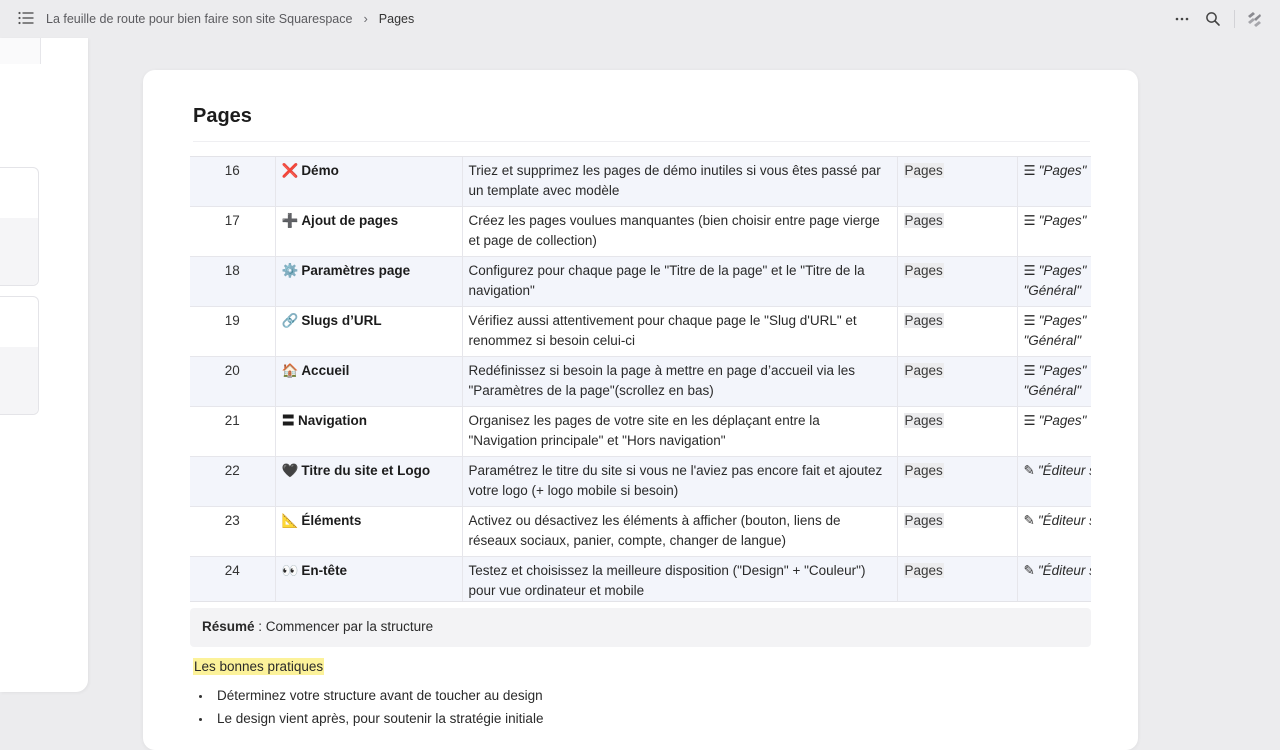  Describe the element at coordinates (365, 18) in the screenshot. I see `chevron-right-icon: ›` at that location.